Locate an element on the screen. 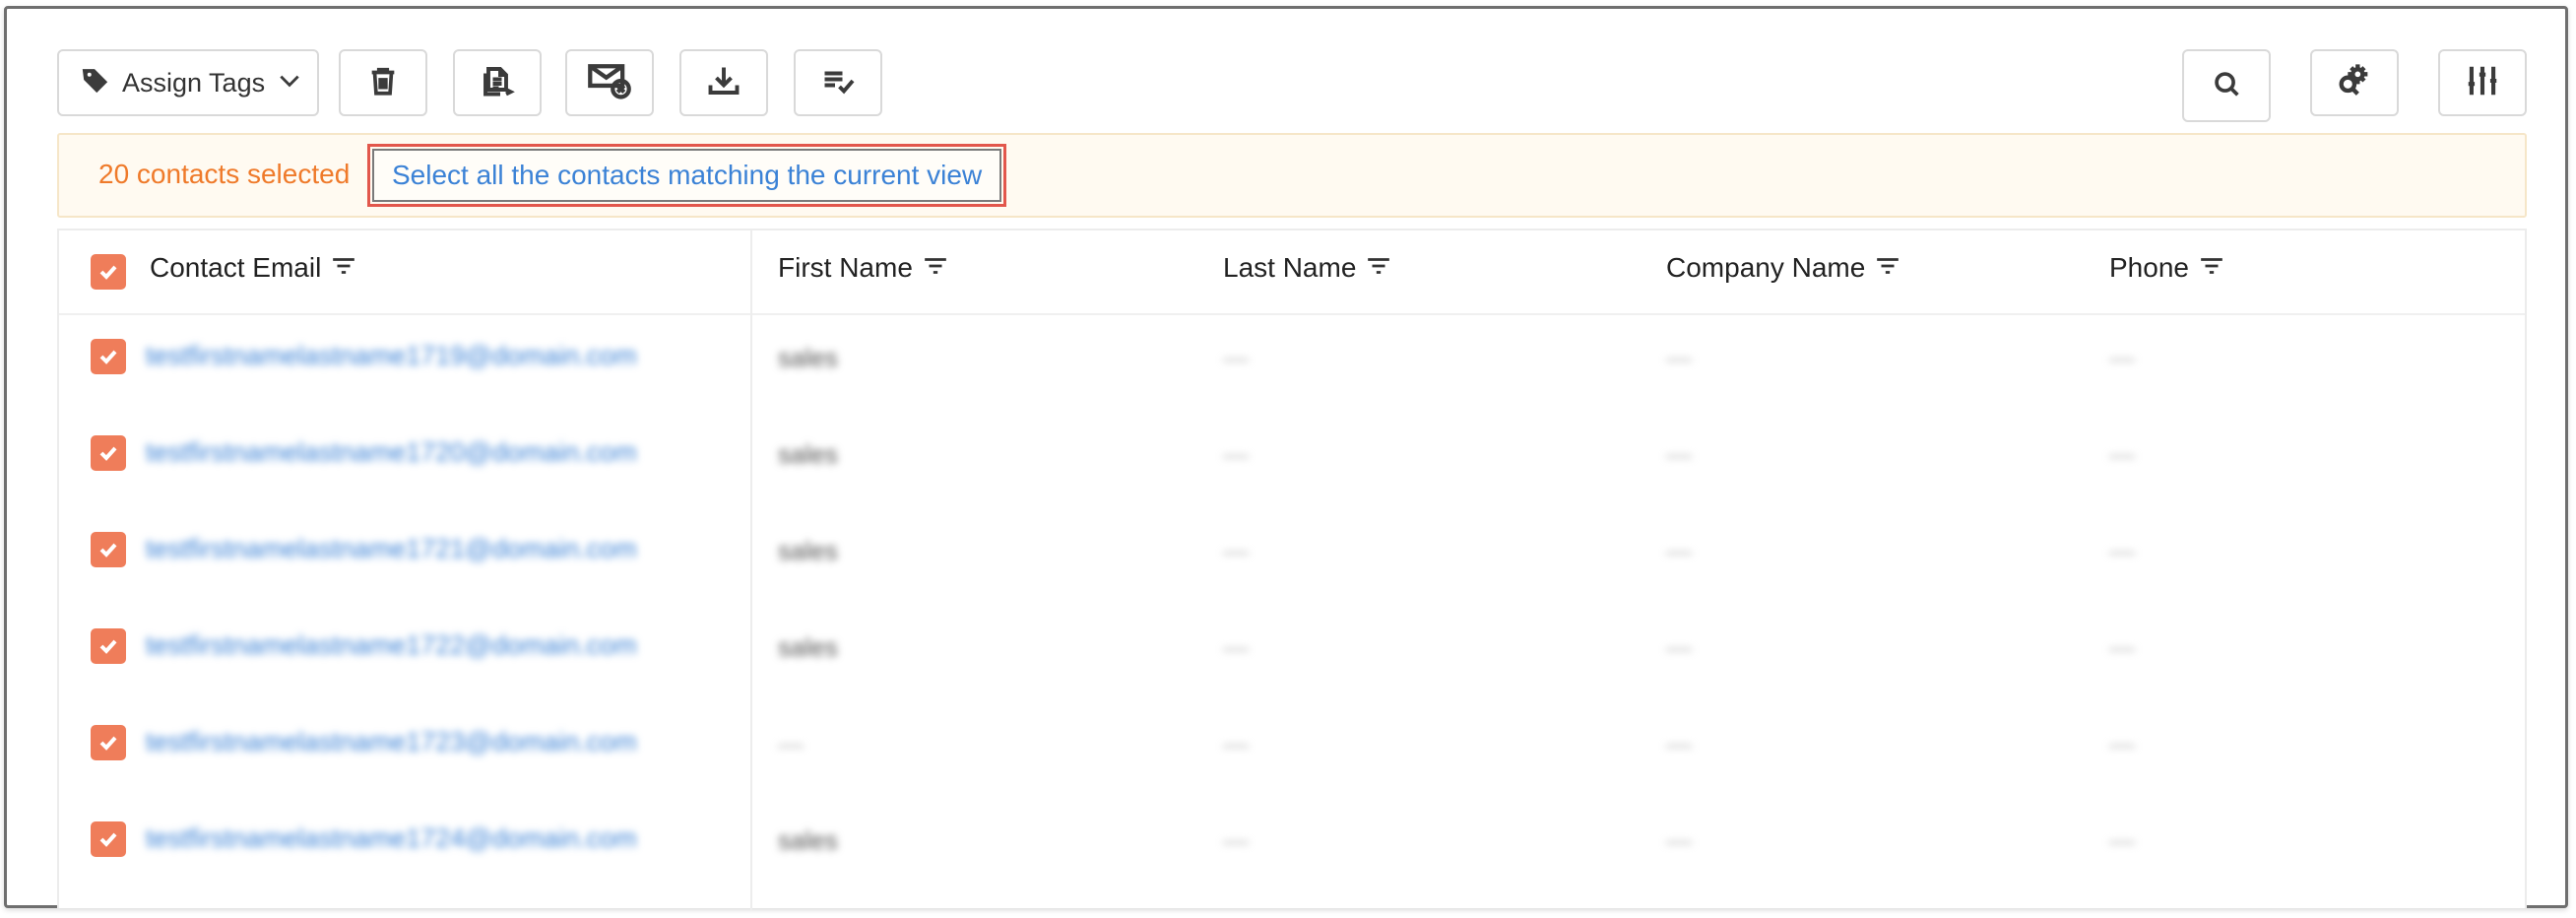  search-settings-button is located at coordinates (2354, 83).